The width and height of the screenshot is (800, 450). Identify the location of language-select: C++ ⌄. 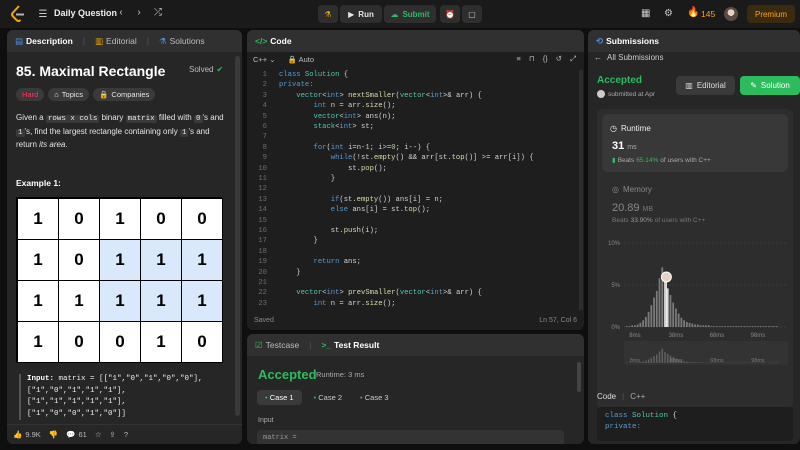
(264, 59).